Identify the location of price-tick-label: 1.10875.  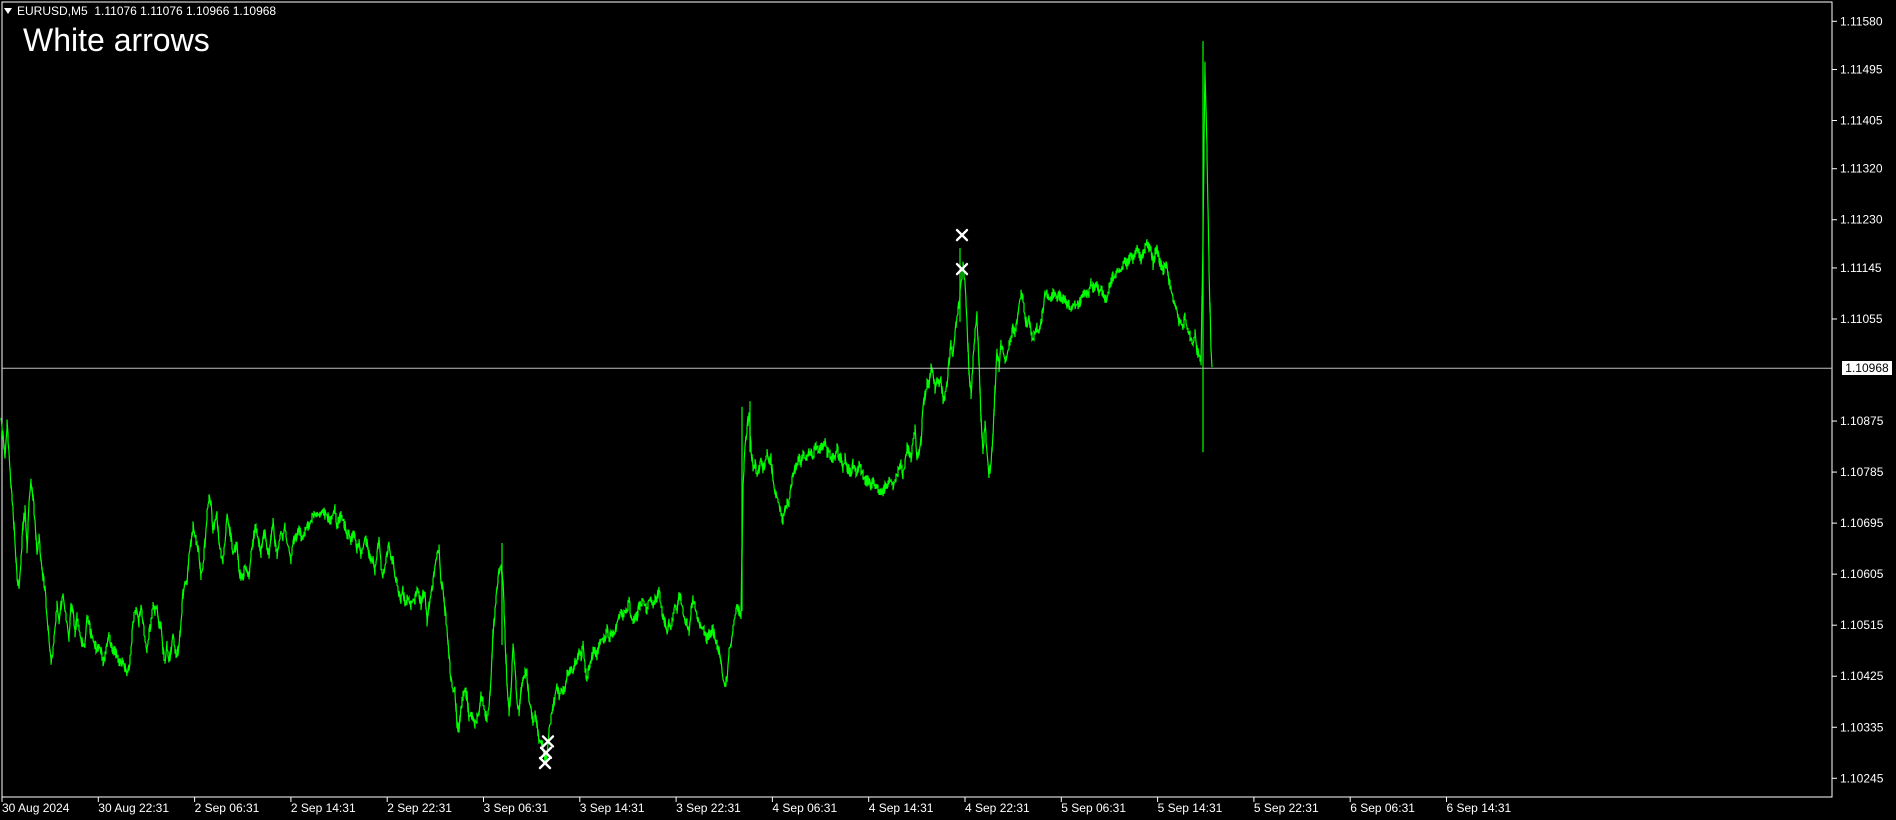
(1862, 421).